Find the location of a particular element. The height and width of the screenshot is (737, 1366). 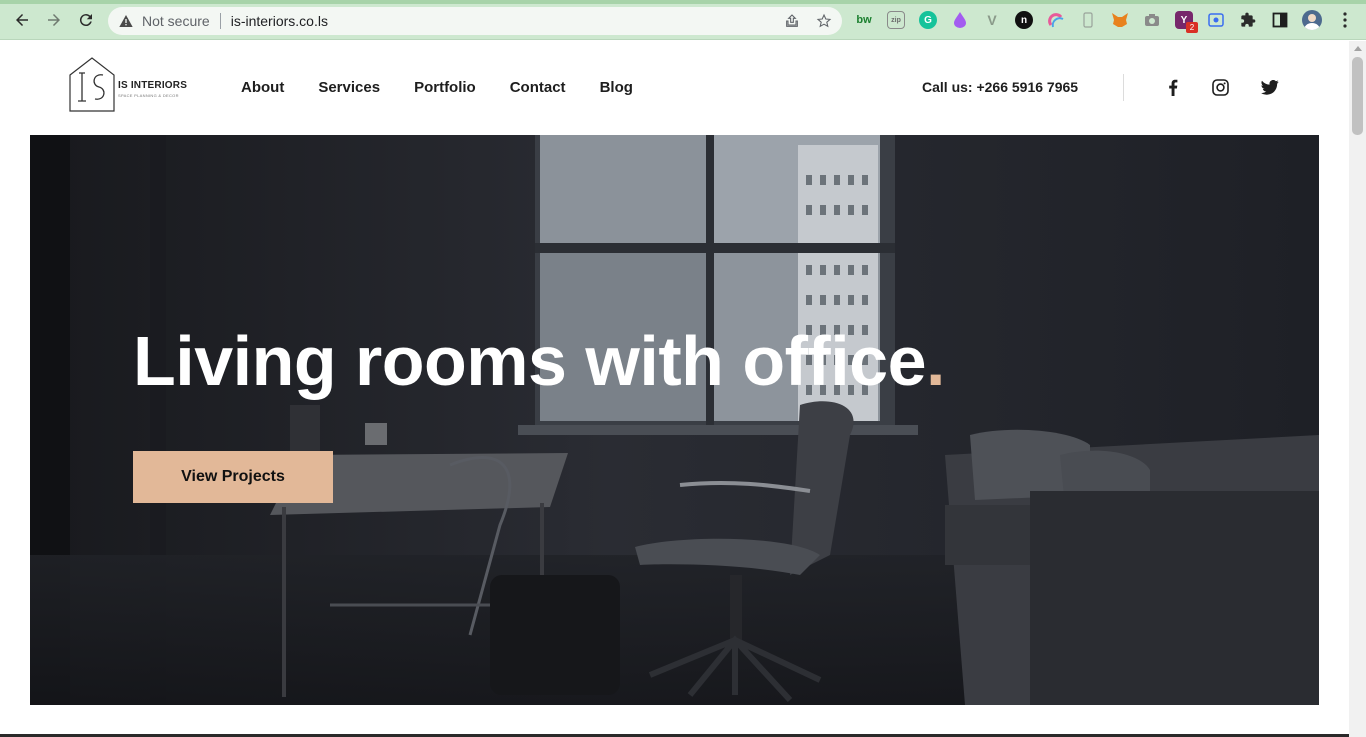

facebook-glyph is located at coordinates (1173, 87).